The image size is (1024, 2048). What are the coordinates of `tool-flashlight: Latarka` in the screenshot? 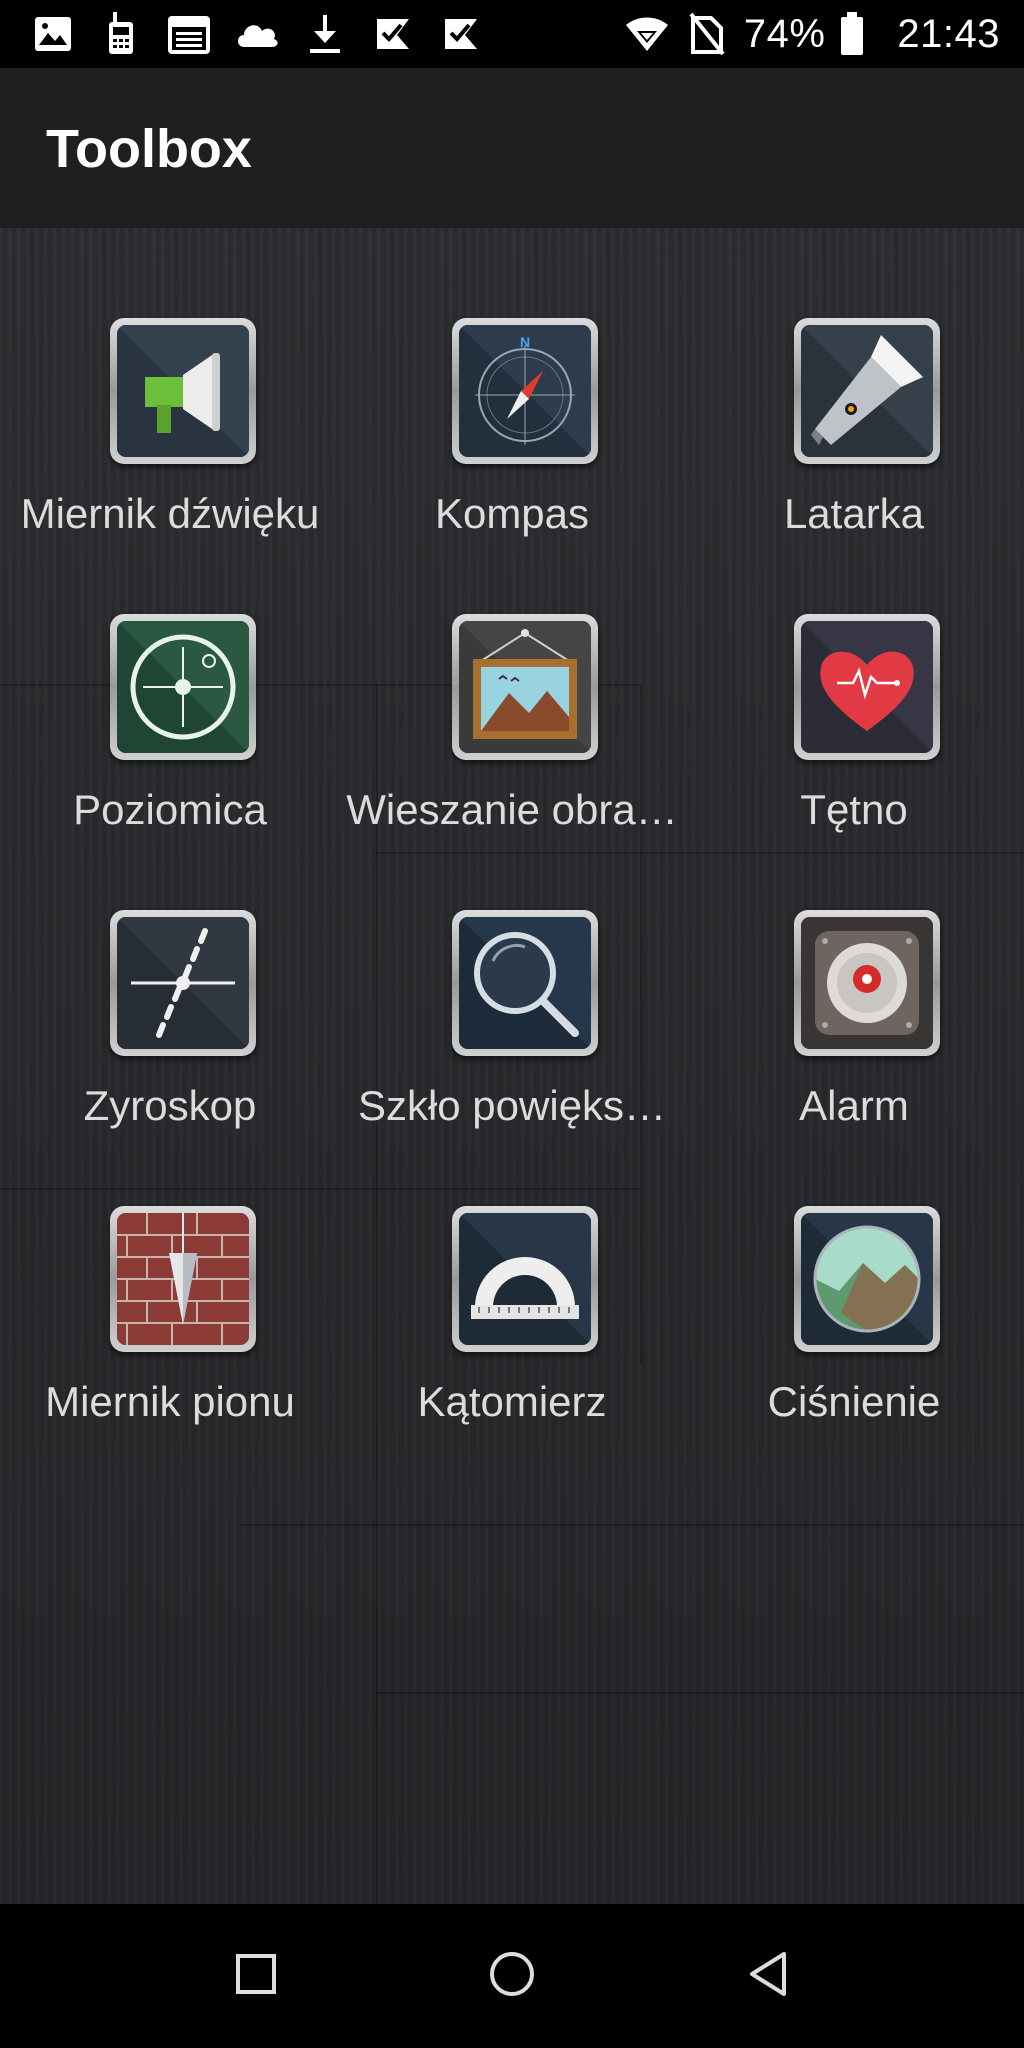 It's located at (854, 448).